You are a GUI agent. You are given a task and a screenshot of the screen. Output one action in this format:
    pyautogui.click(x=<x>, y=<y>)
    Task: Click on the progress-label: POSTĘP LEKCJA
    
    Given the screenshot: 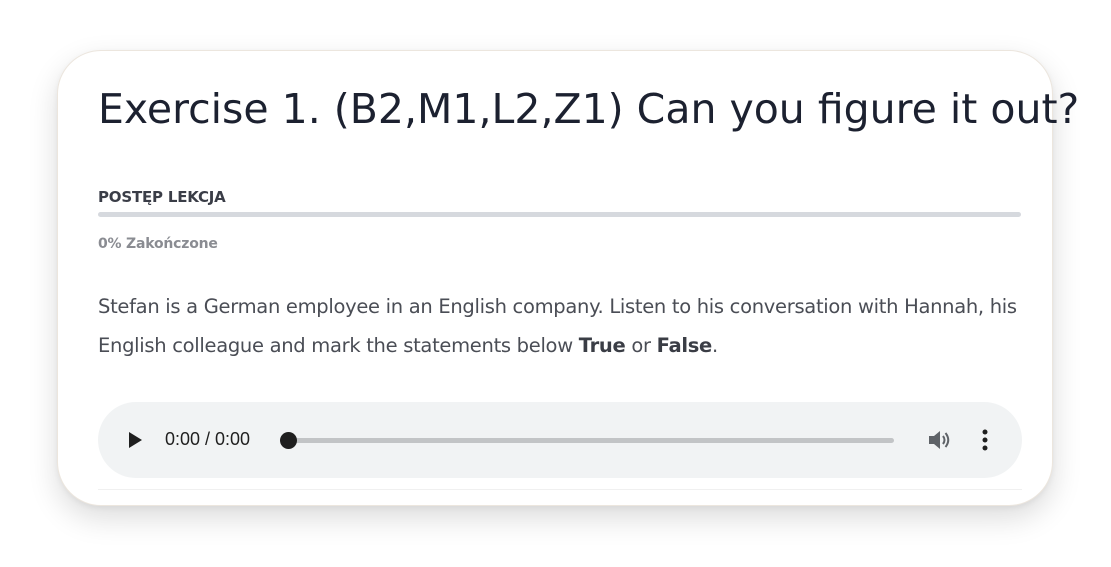 What is the action you would take?
    pyautogui.click(x=162, y=197)
    